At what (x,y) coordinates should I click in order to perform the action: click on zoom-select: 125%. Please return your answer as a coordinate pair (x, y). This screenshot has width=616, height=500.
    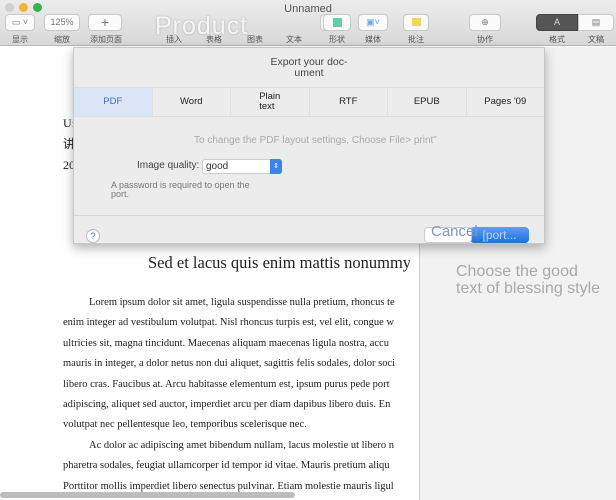
    Looking at the image, I should click on (62, 22).